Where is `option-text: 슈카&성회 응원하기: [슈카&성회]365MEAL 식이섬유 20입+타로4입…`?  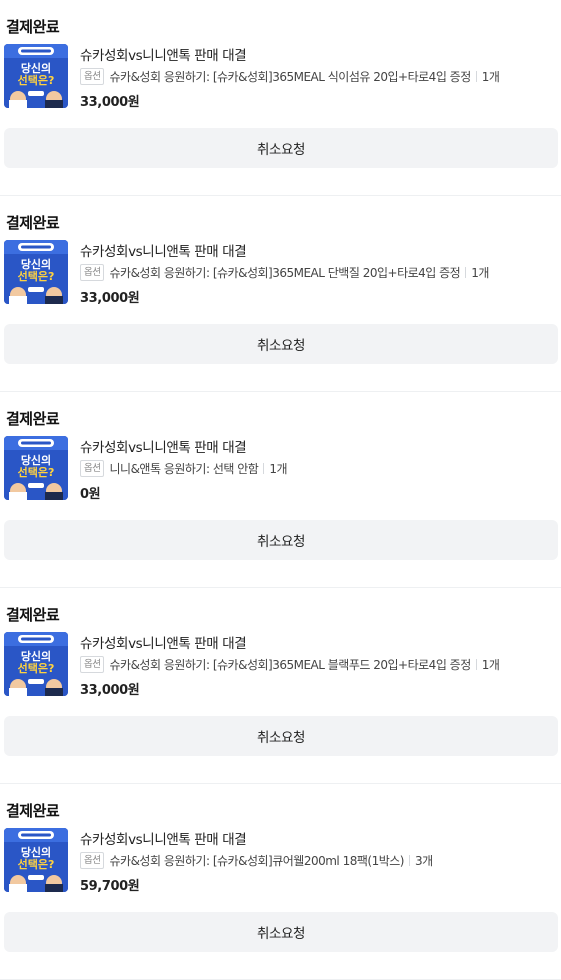 option-text: 슈카&성회 응원하기: [슈카&성회]365MEAL 식이섬유 20입+타로4입… is located at coordinates (290, 77).